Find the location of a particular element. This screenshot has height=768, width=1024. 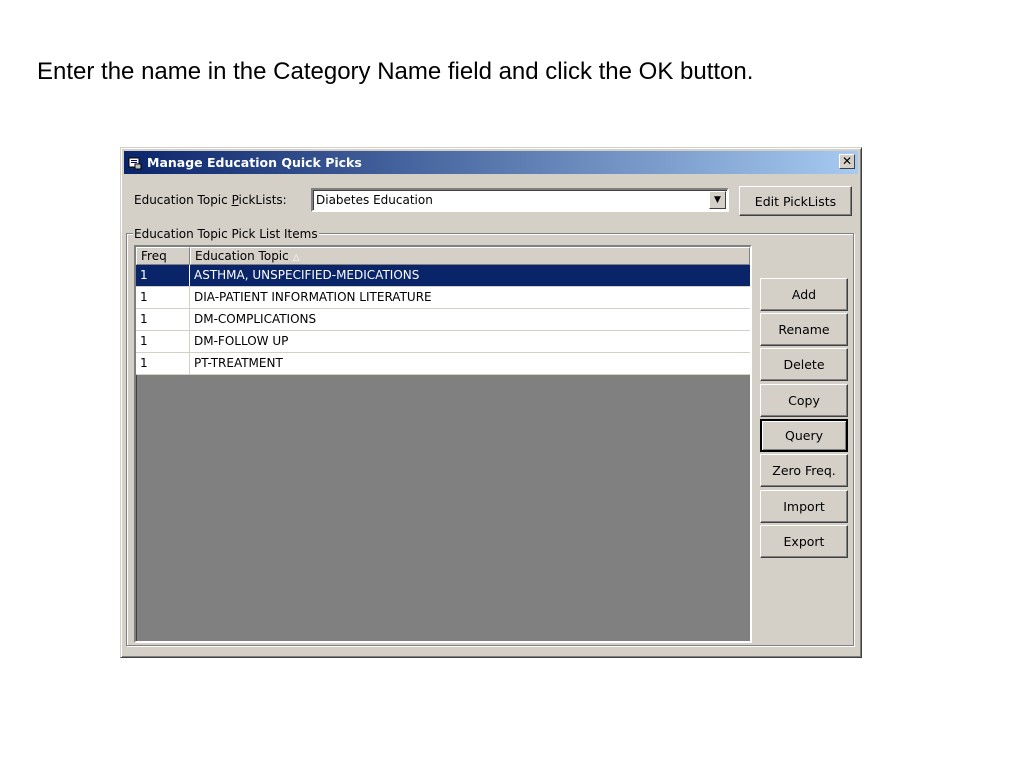

add-button: Add is located at coordinates (804, 294).